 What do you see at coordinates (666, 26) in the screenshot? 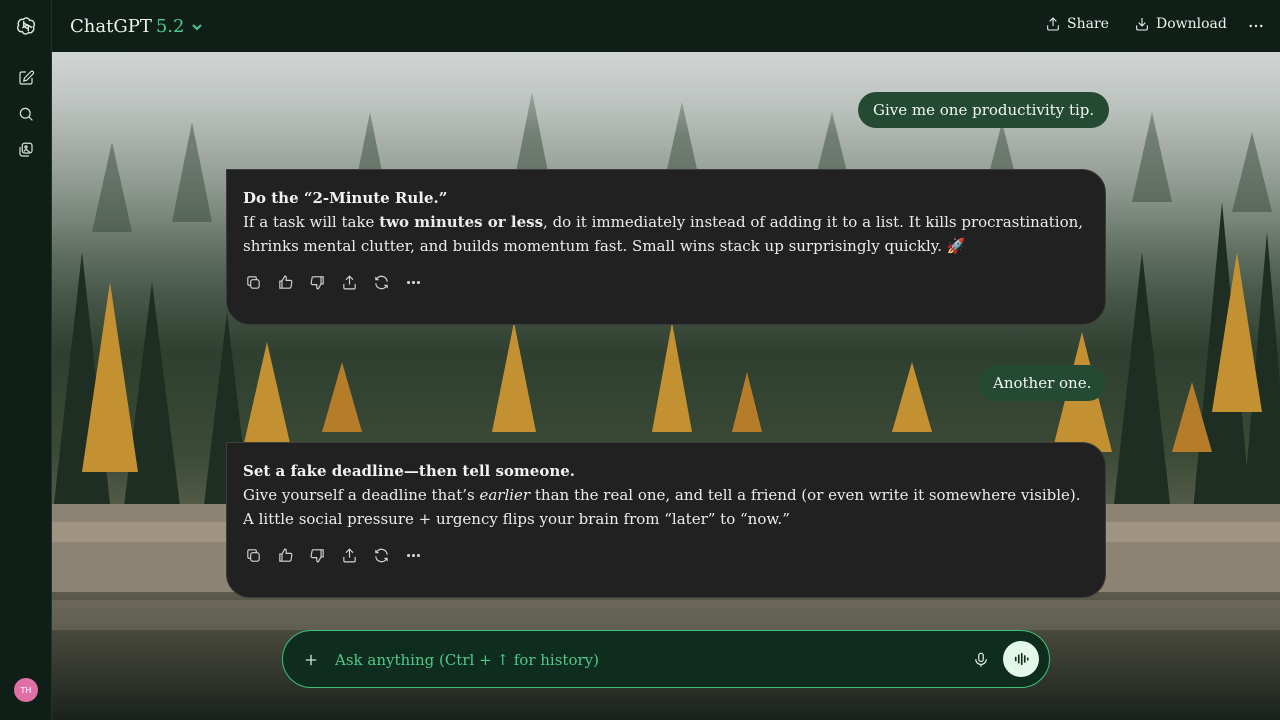
I see `header: ChatGPT 5.2 Share Download` at bounding box center [666, 26].